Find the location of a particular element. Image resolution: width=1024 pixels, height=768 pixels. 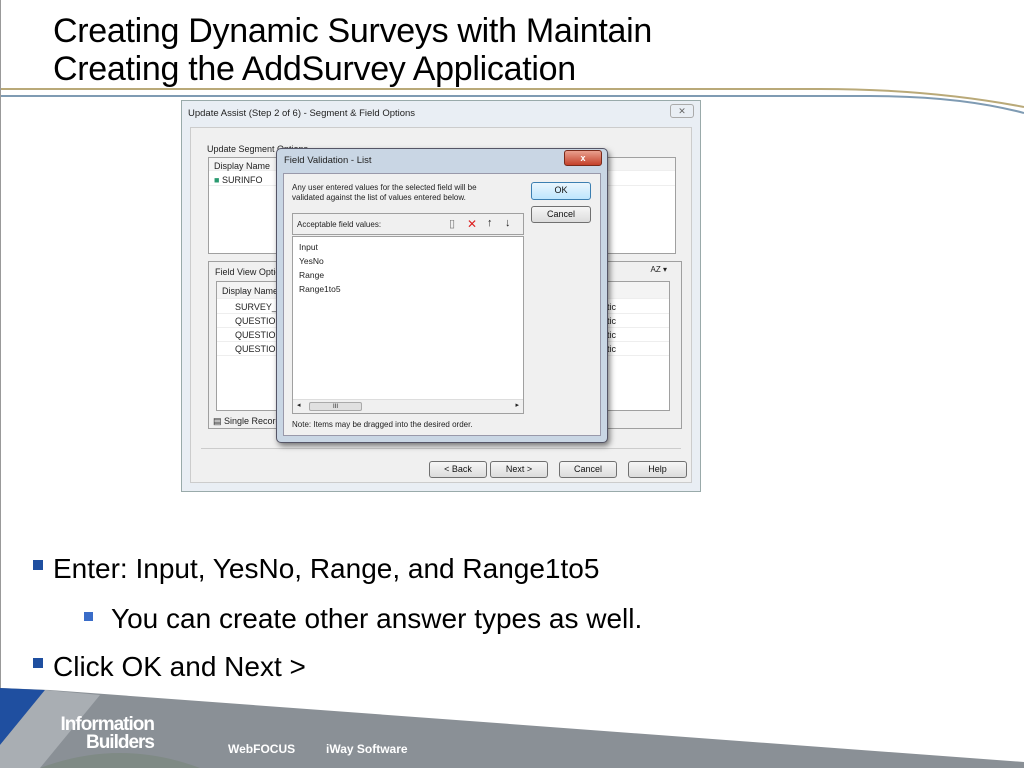

separator is located at coordinates (441, 448).